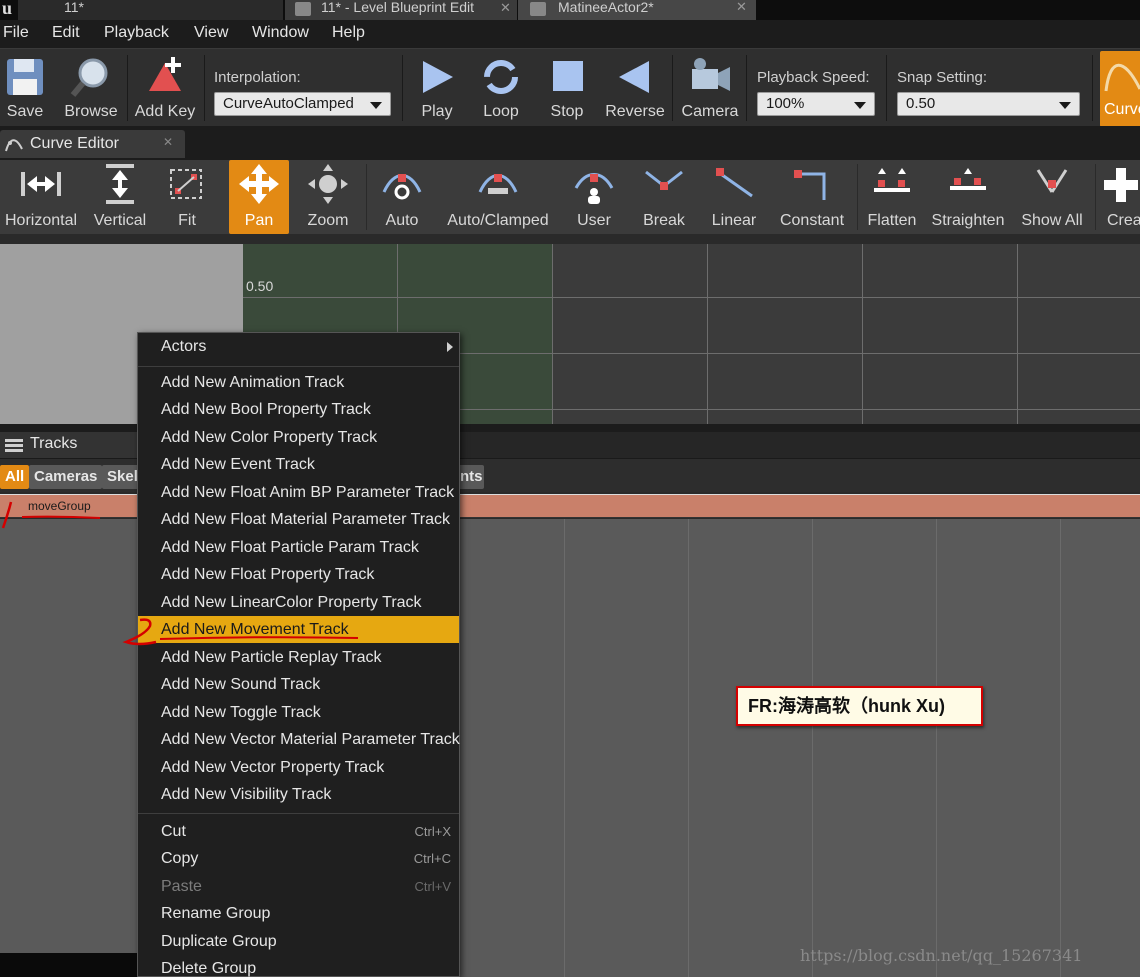 This screenshot has height=977, width=1140. I want to click on browse-button: Browse, so click(91, 89).